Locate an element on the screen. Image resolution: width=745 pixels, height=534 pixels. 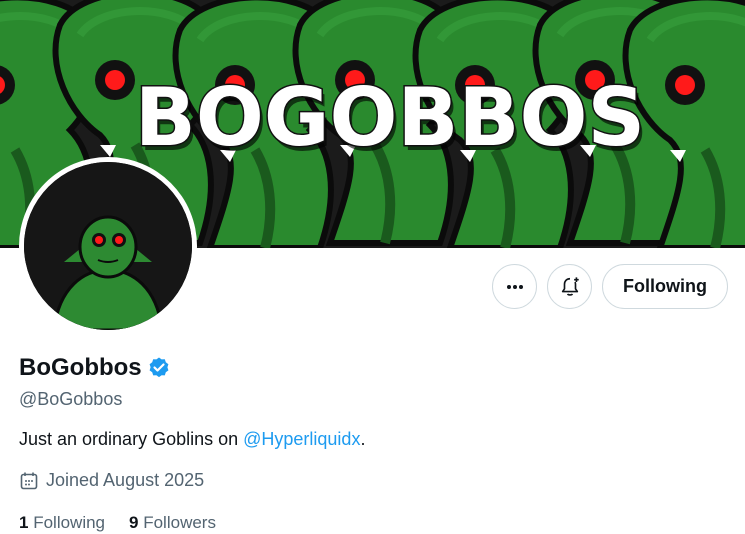
profile-handle: @BoGobbos is located at coordinates (71, 399).